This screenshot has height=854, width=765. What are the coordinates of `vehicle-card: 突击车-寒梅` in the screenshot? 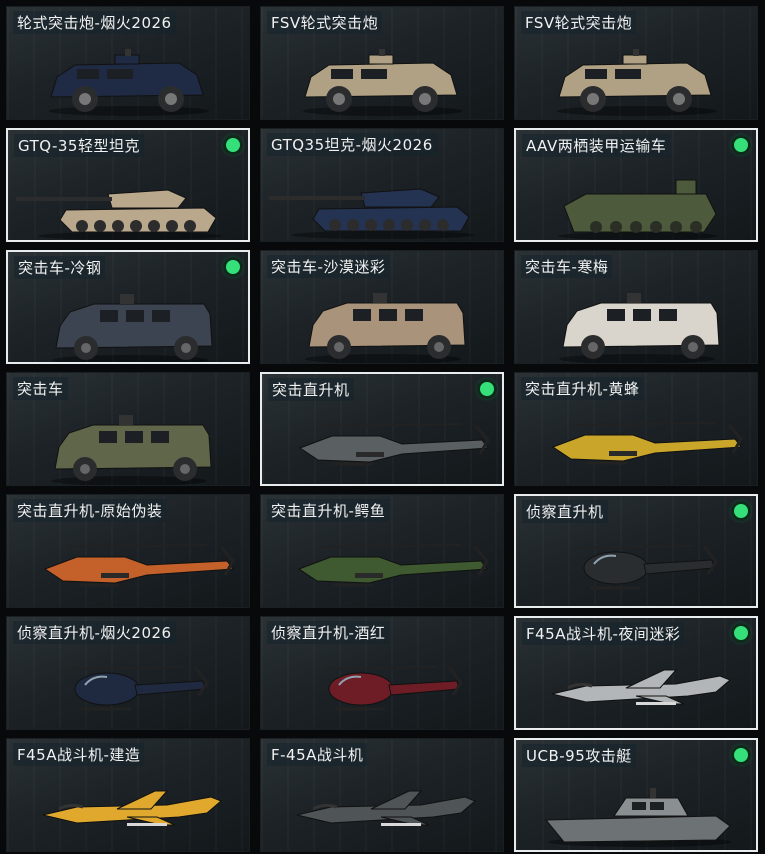 It's located at (636, 307).